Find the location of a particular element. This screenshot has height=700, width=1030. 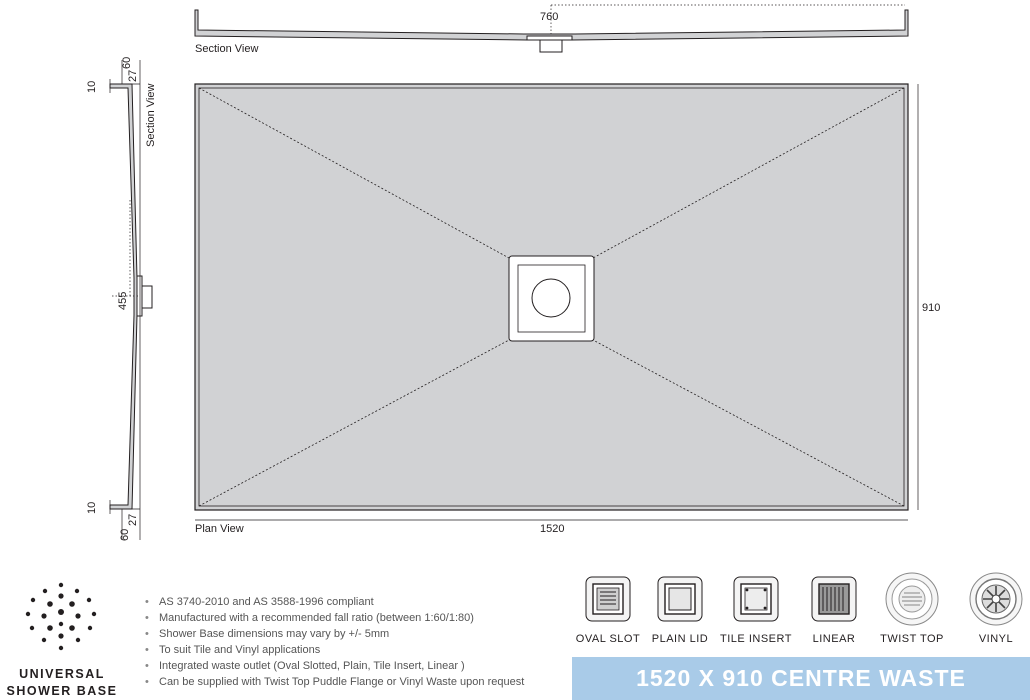

tile-insert-icon is located at coordinates (756, 599).